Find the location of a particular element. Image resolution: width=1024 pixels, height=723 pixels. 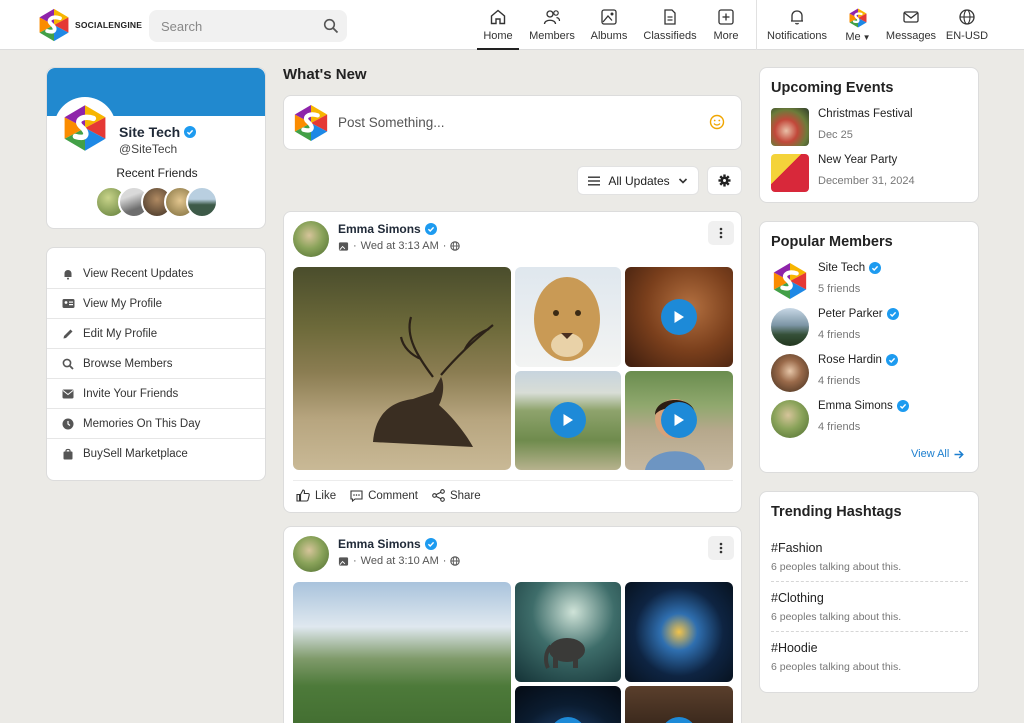

nav-classifieds: Classifieds is located at coordinates (670, 28).